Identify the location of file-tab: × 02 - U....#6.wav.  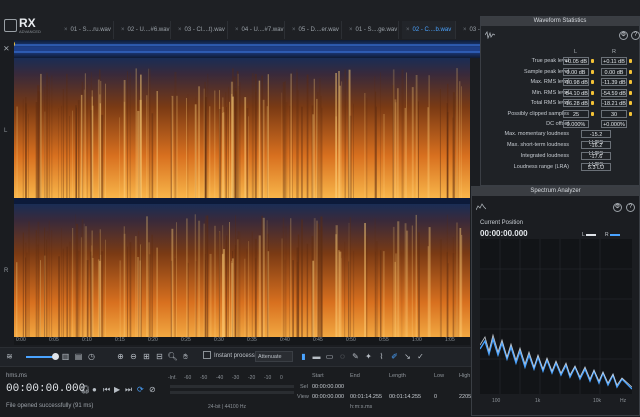
(144, 30).